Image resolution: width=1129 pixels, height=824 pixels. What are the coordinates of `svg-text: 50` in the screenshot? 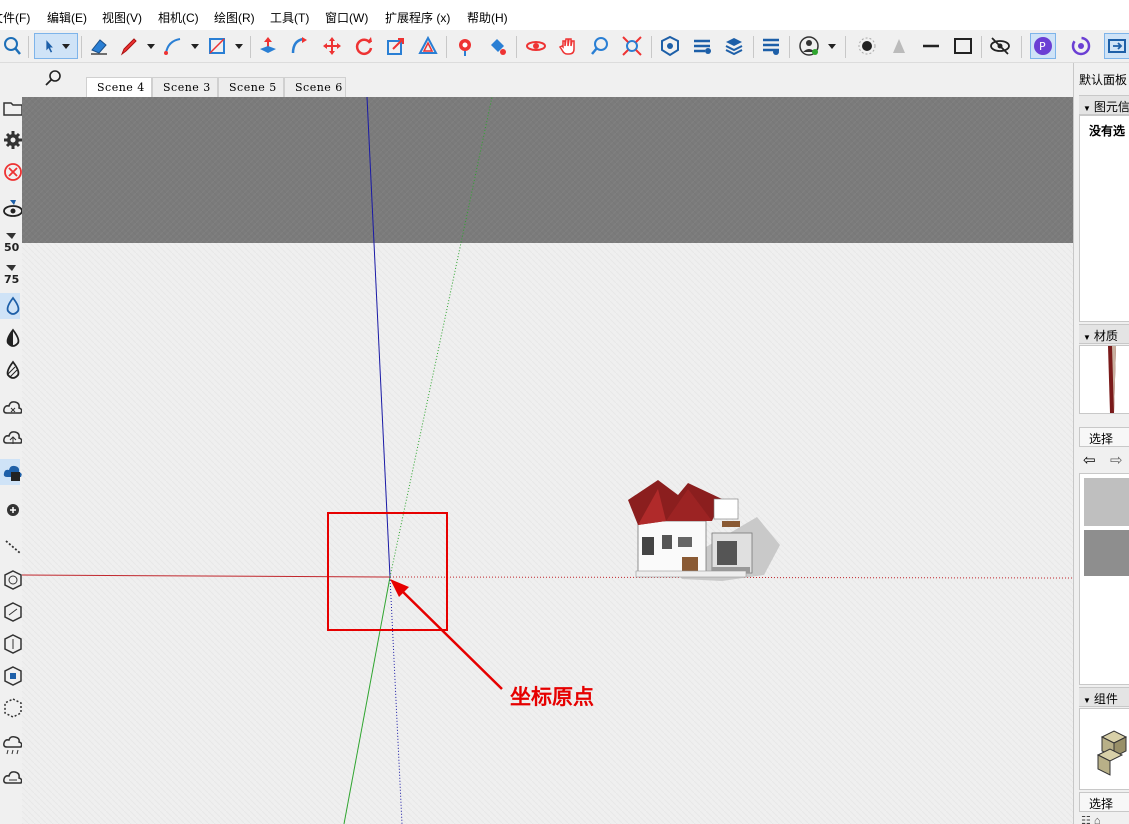 It's located at (12, 247).